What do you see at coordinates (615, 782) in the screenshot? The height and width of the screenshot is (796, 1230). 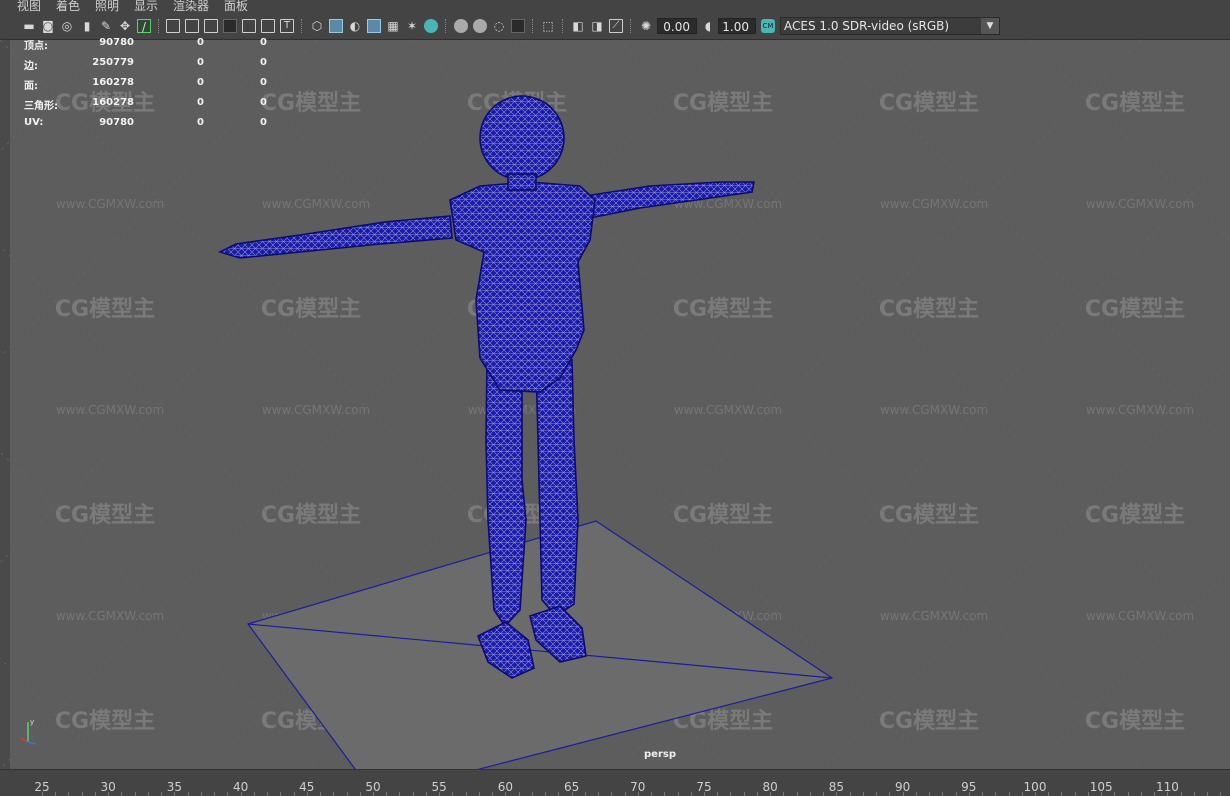 I see `time-slider: 25 30 35 40 45 50 55 60 65 70 75 80 85 90 95 100 105 110` at bounding box center [615, 782].